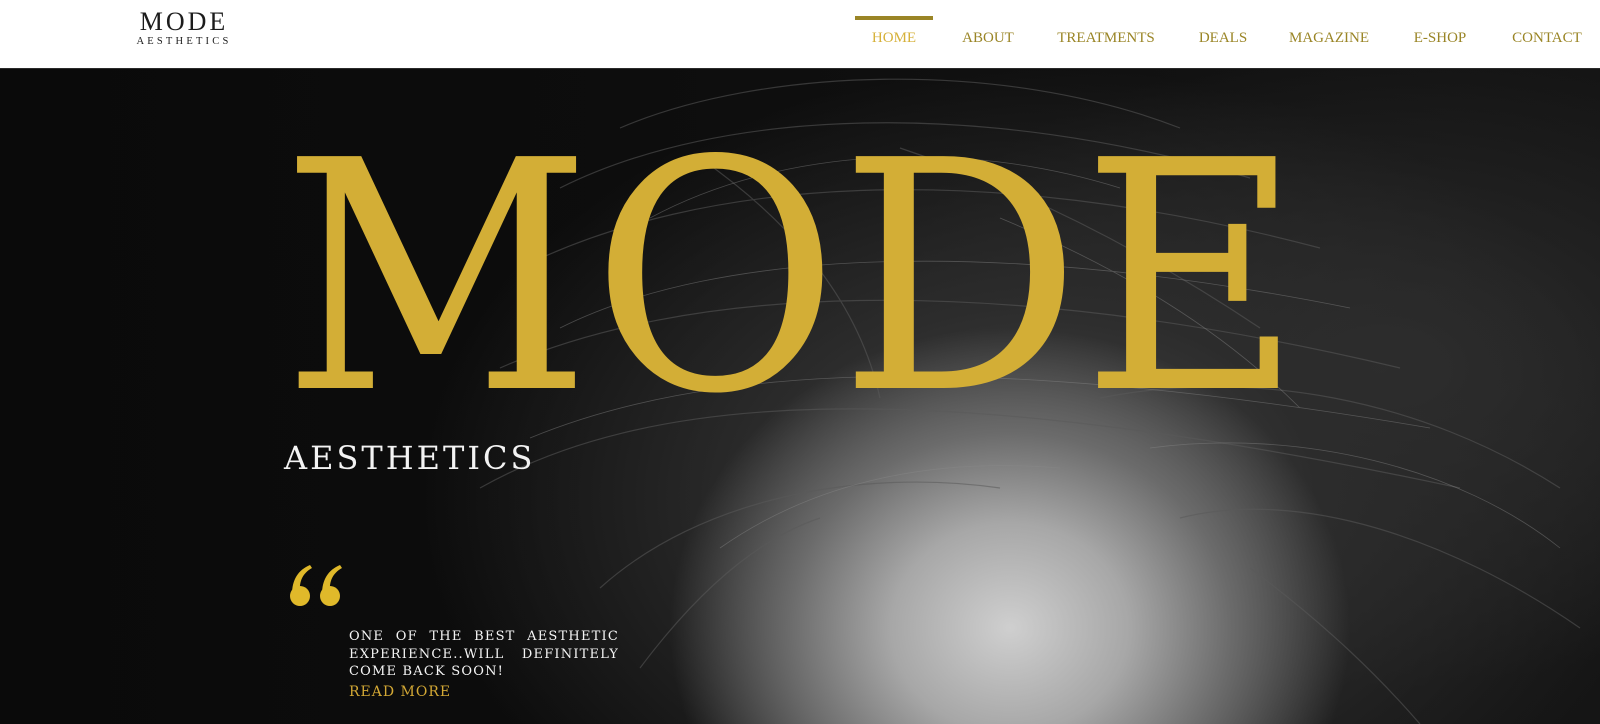  I want to click on nav-item-home: HOME, so click(894, 34).